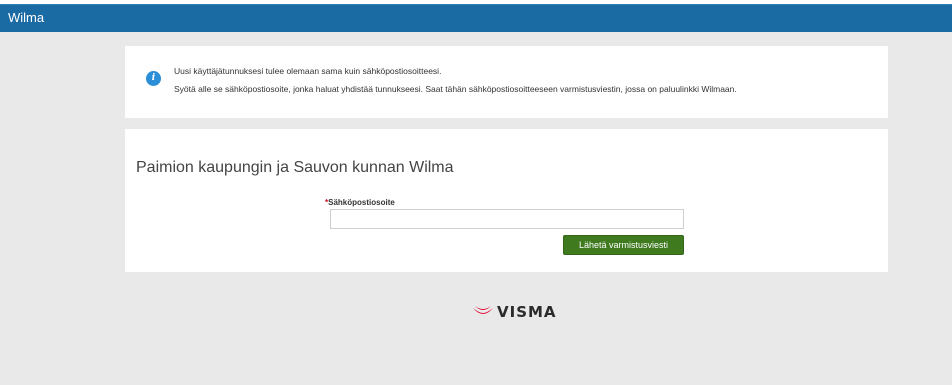 This screenshot has width=952, height=385. Describe the element at coordinates (527, 312) in the screenshot. I see `visma-logo-text: VISMA` at that location.